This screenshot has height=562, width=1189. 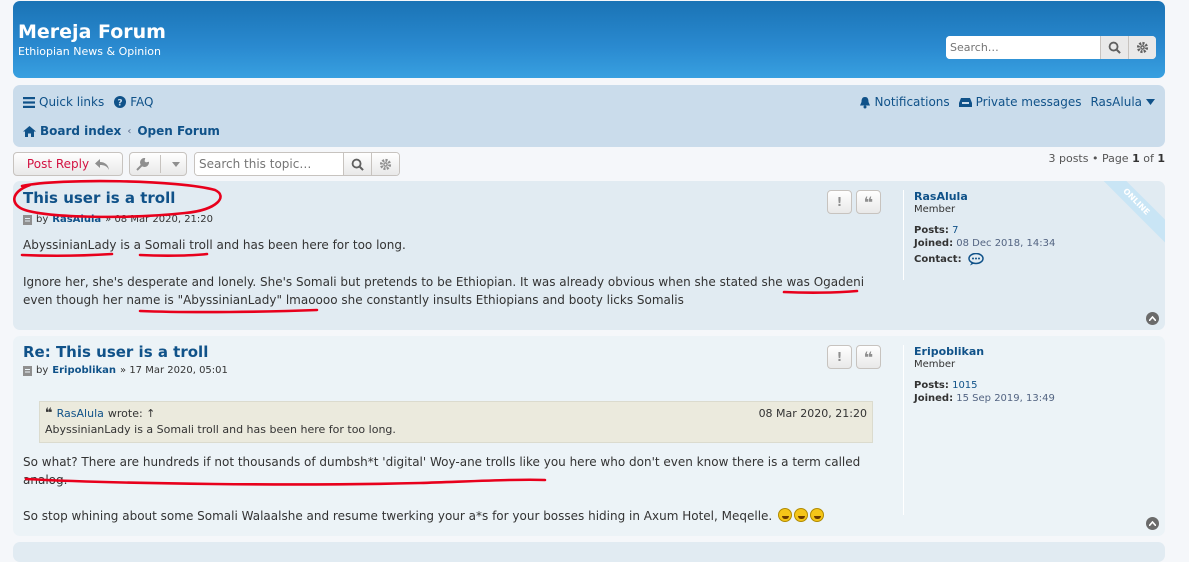 What do you see at coordinates (812, 413) in the screenshot?
I see `quote-date: 08 Mar 2020, 21:20` at bounding box center [812, 413].